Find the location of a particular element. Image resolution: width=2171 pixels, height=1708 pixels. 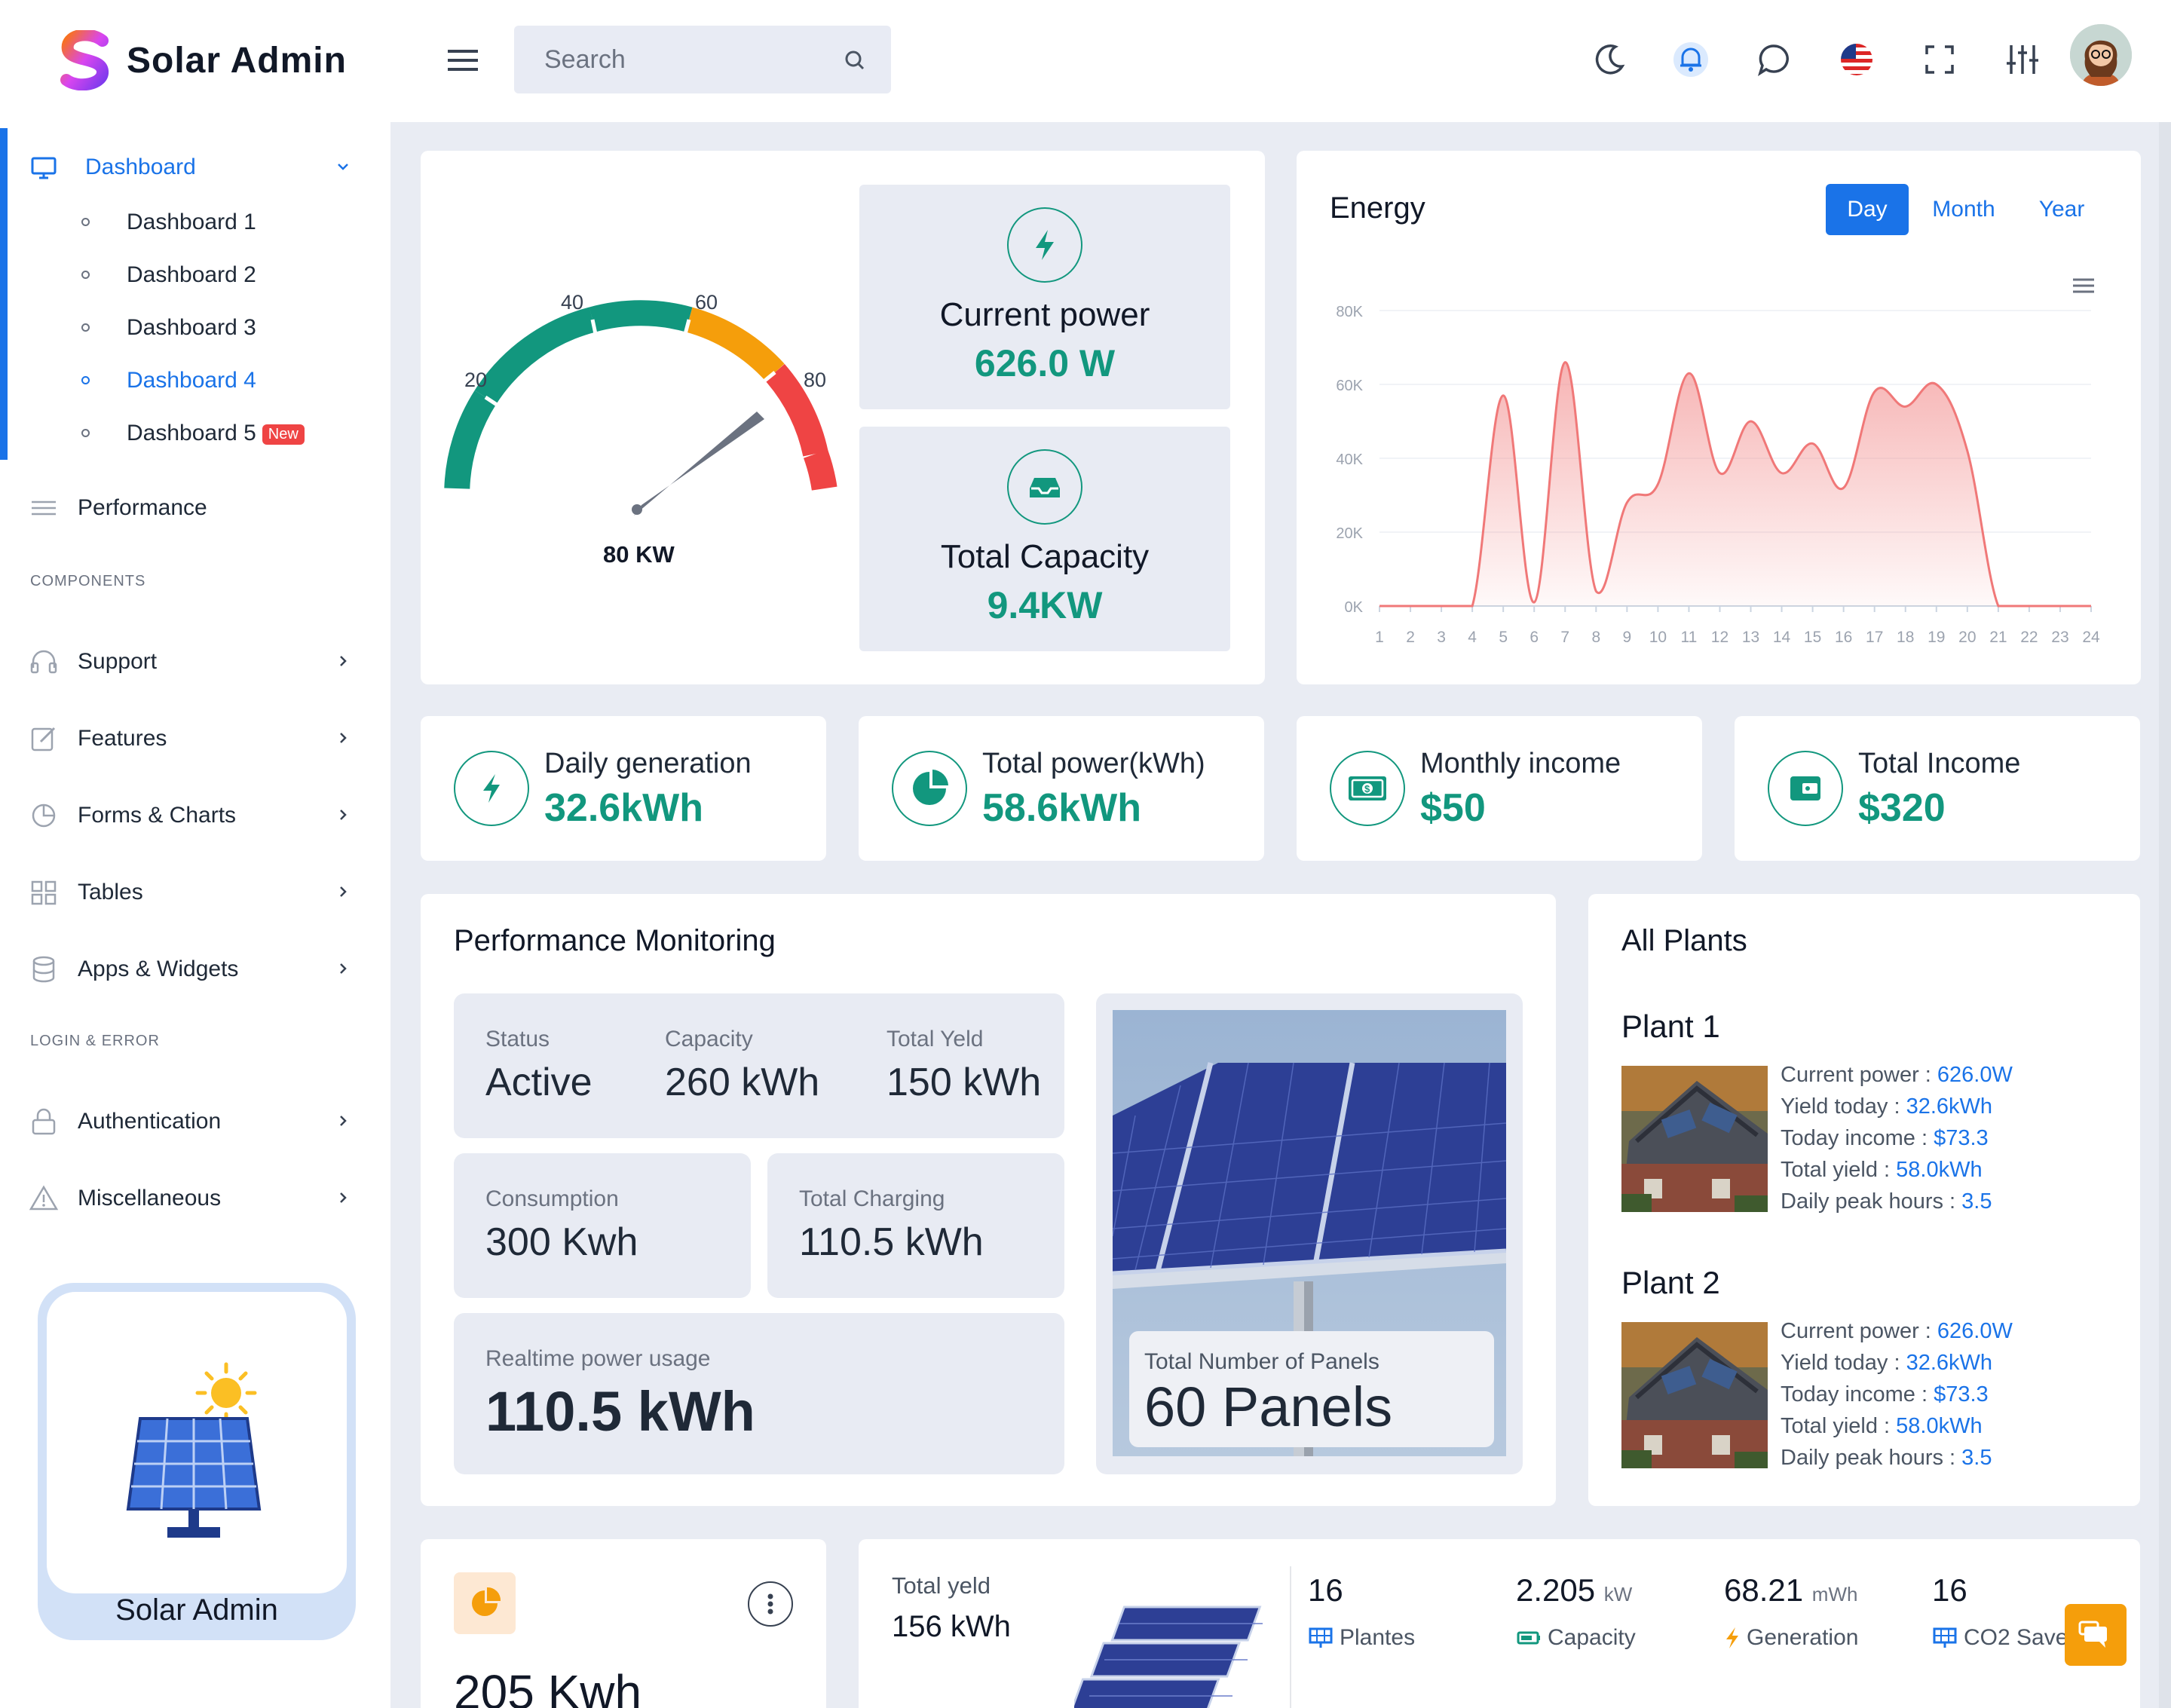

solar-panel-icon is located at coordinates (1945, 1638).